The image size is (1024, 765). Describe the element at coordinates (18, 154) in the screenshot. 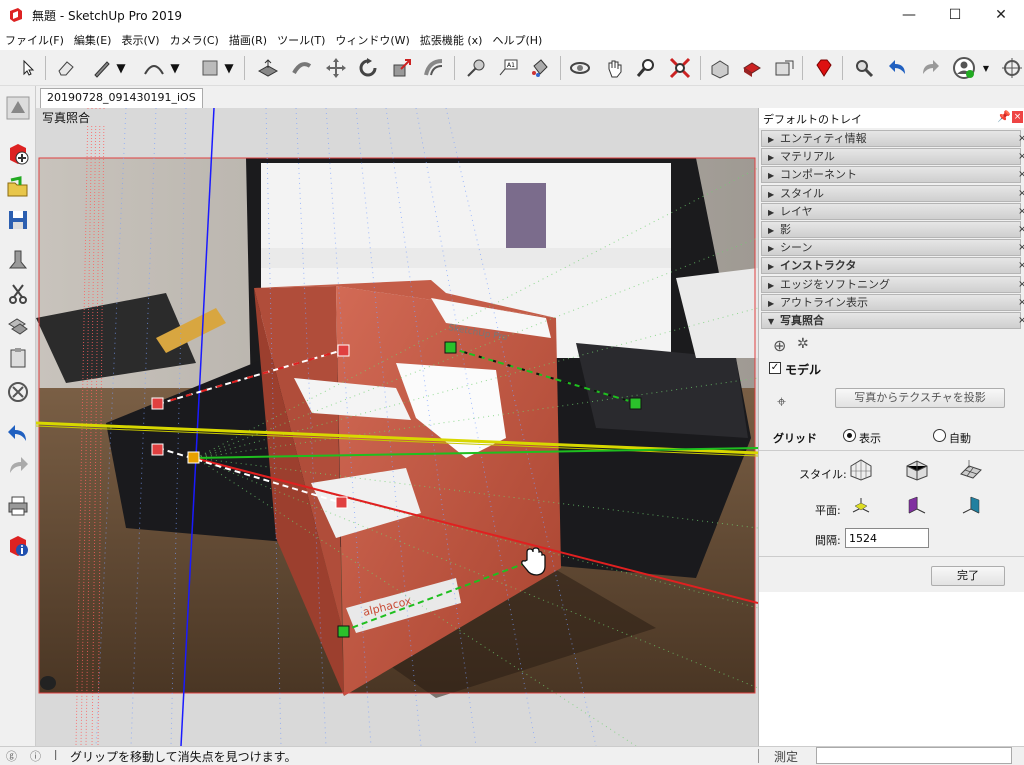

I see `new-model-icon` at that location.